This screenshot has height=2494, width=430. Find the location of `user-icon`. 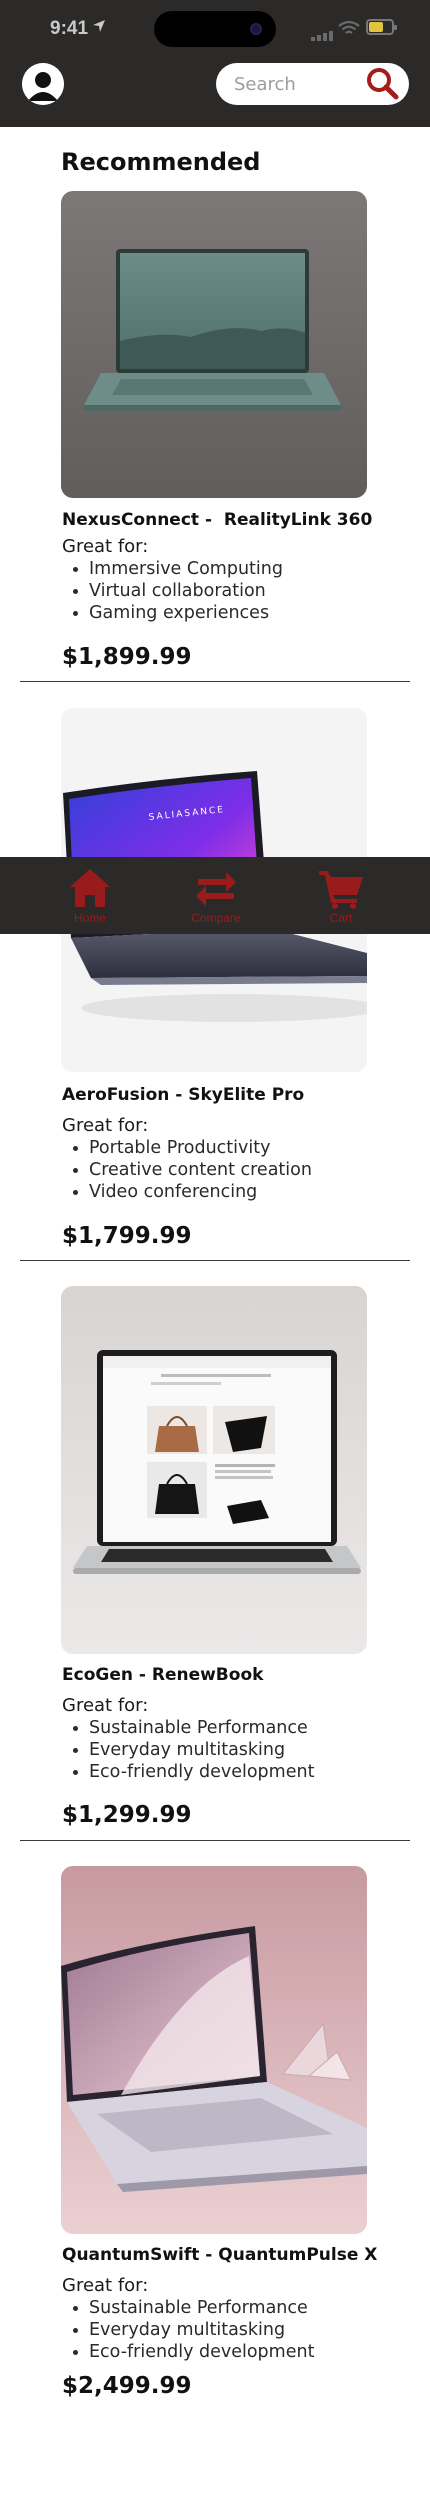

user-icon is located at coordinates (43, 84).